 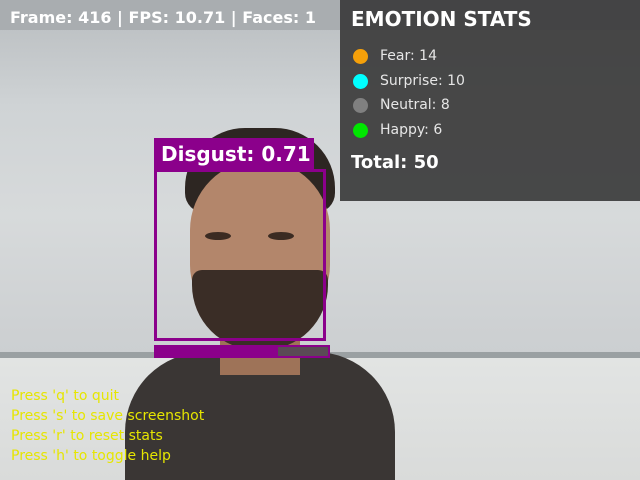 I want to click on confidence-bar-fill, so click(x=217, y=351).